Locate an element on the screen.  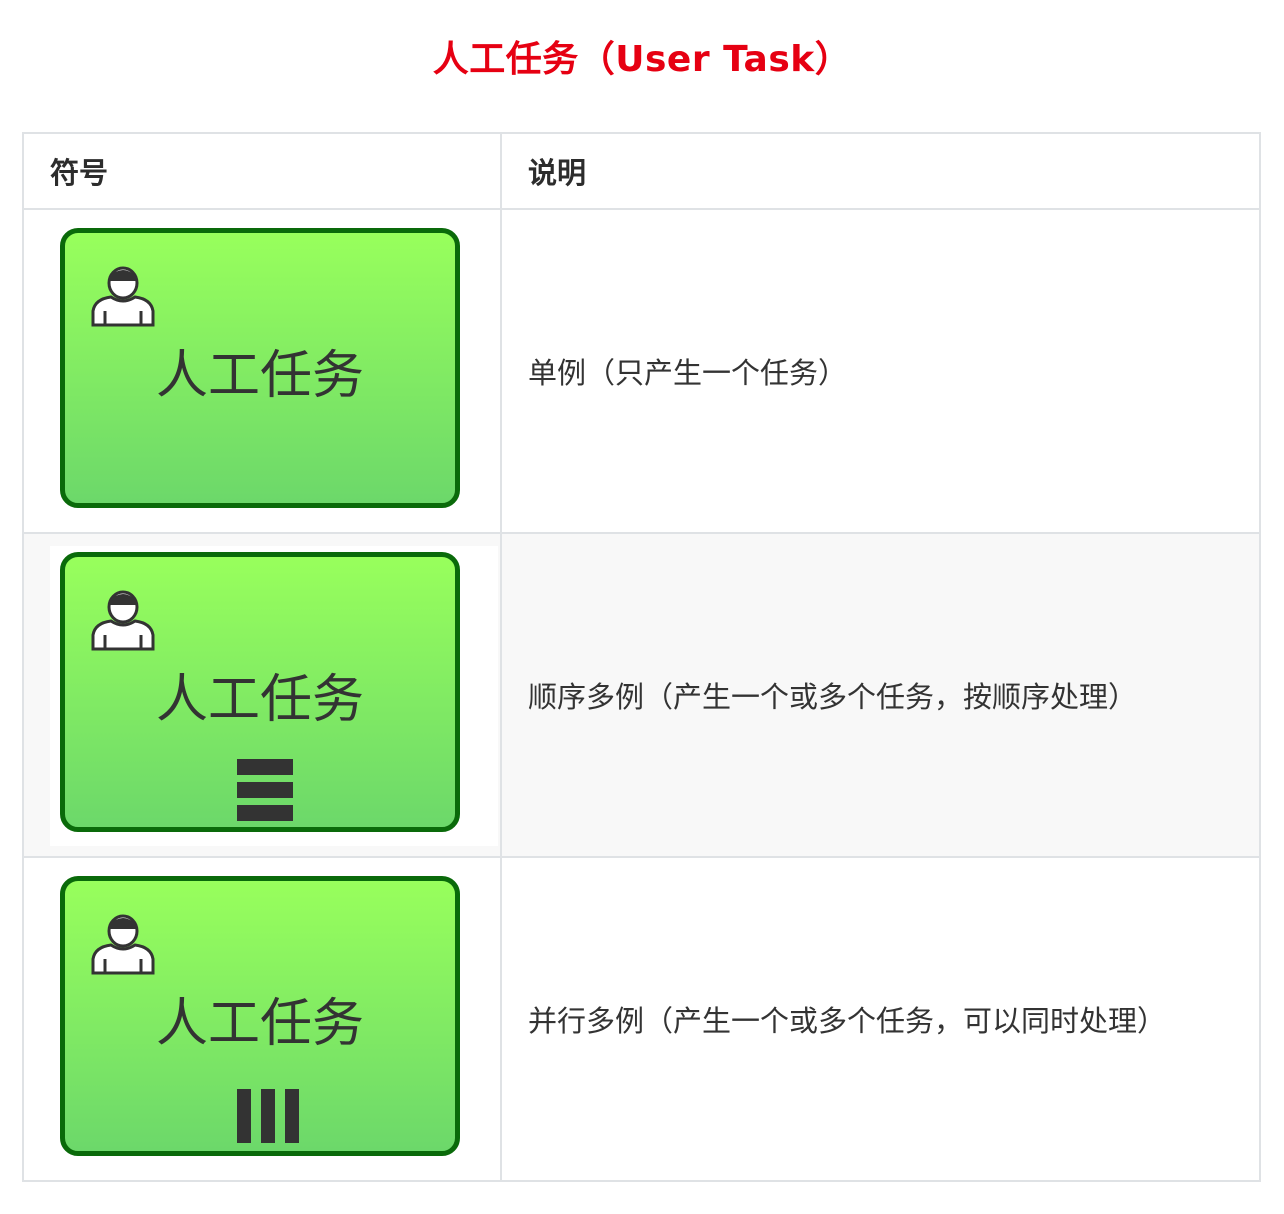
user-task-shape-single: 人工任务 is located at coordinates (260, 368).